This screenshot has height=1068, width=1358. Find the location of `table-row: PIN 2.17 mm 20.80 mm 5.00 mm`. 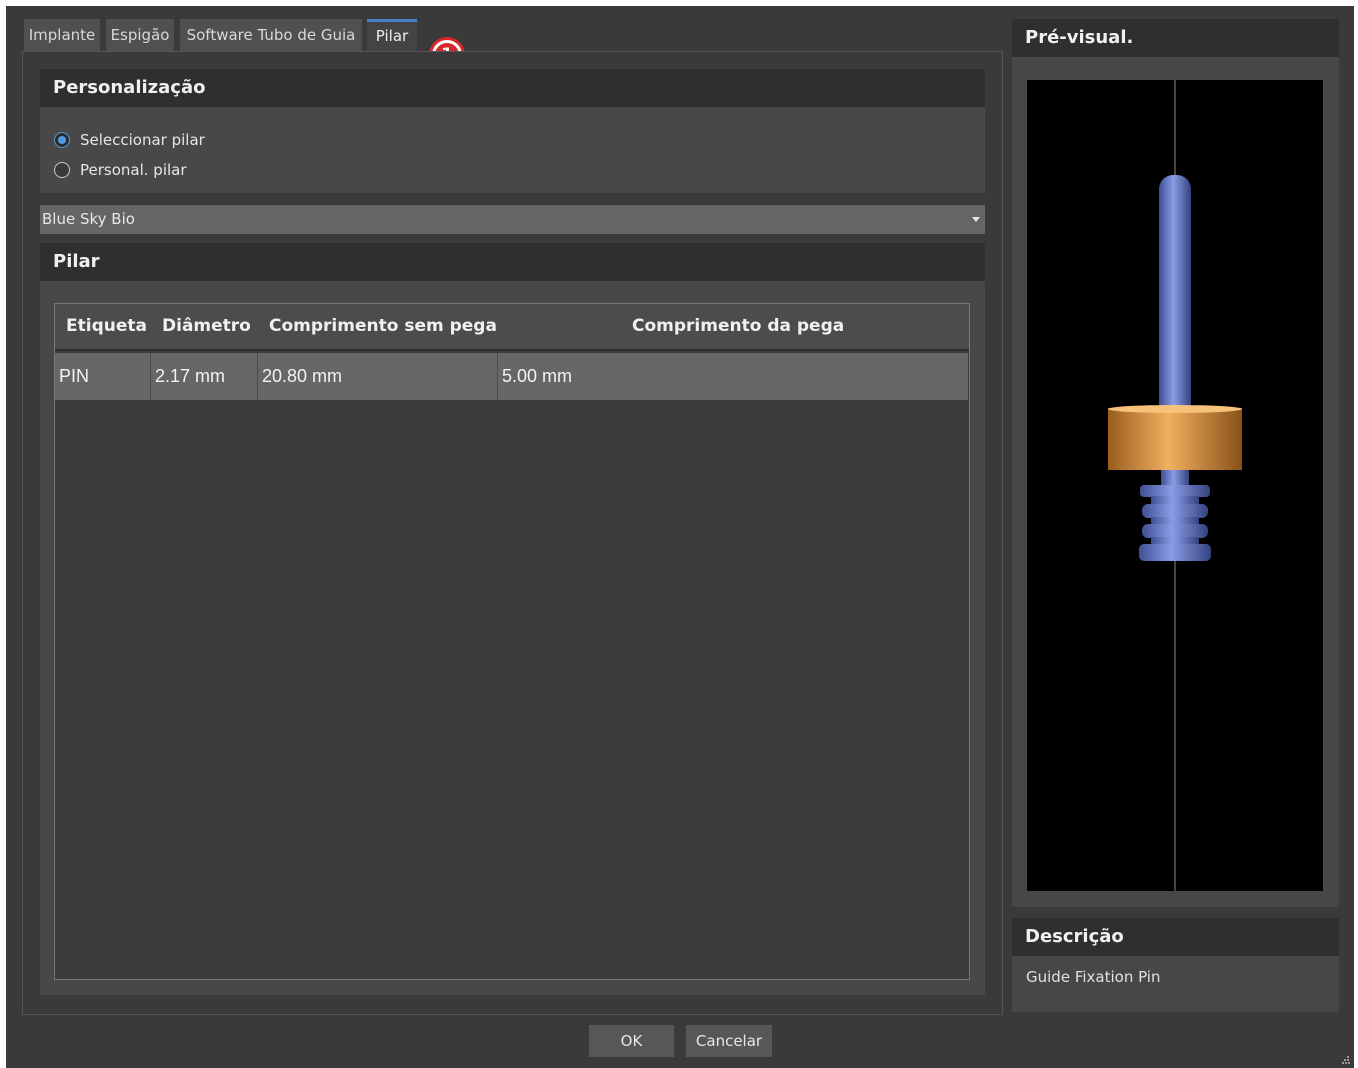

table-row: PIN 2.17 mm 20.80 mm 5.00 mm is located at coordinates (511, 376).